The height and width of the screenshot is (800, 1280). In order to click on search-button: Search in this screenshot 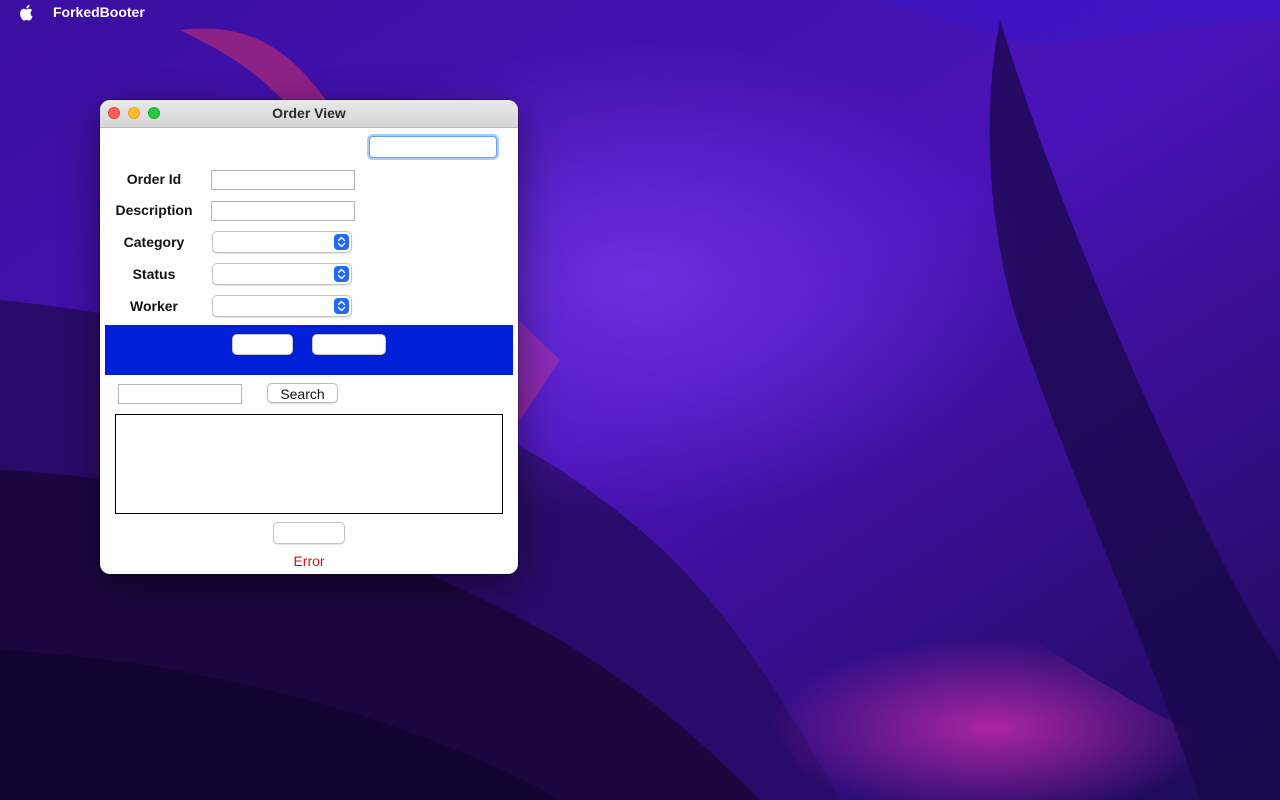, I will do `click(302, 393)`.